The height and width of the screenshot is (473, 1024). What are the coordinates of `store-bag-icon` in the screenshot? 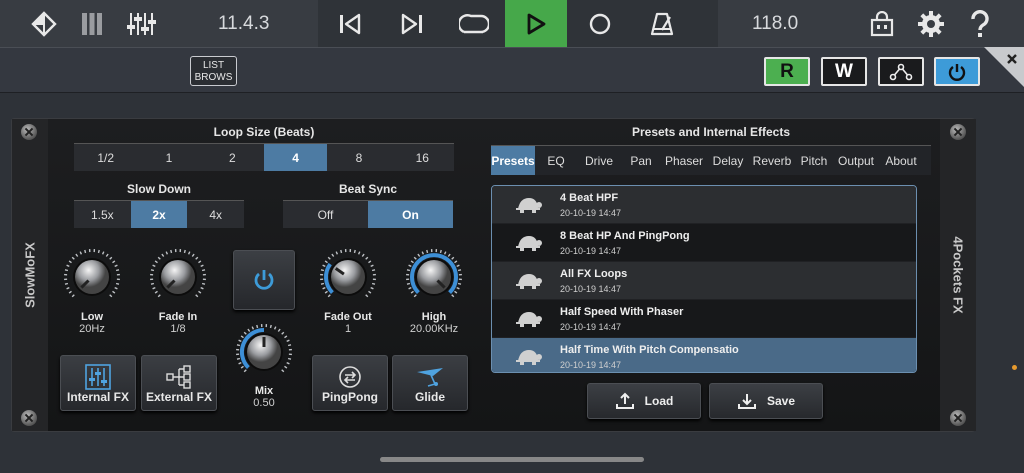 It's located at (882, 23).